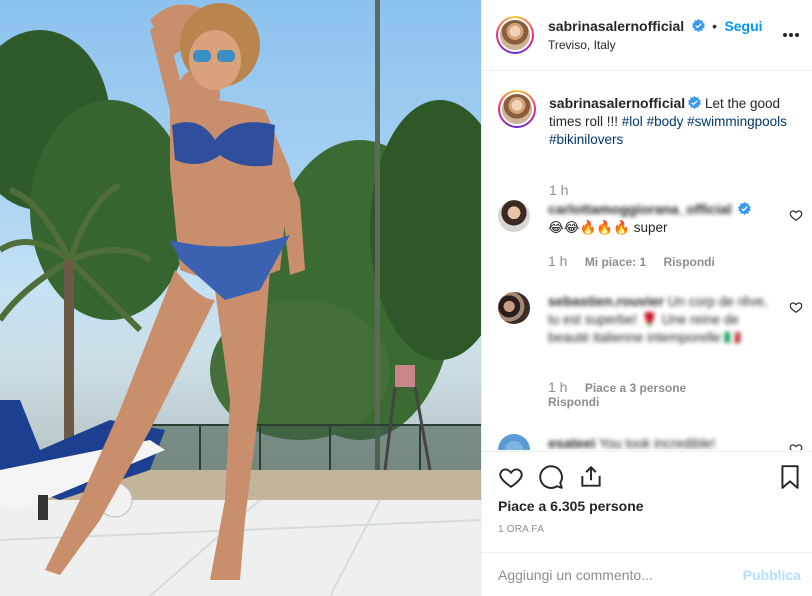 This screenshot has height=596, width=812. What do you see at coordinates (617, 103) in the screenshot?
I see `caption-username: sabrinasalernofficial` at bounding box center [617, 103].